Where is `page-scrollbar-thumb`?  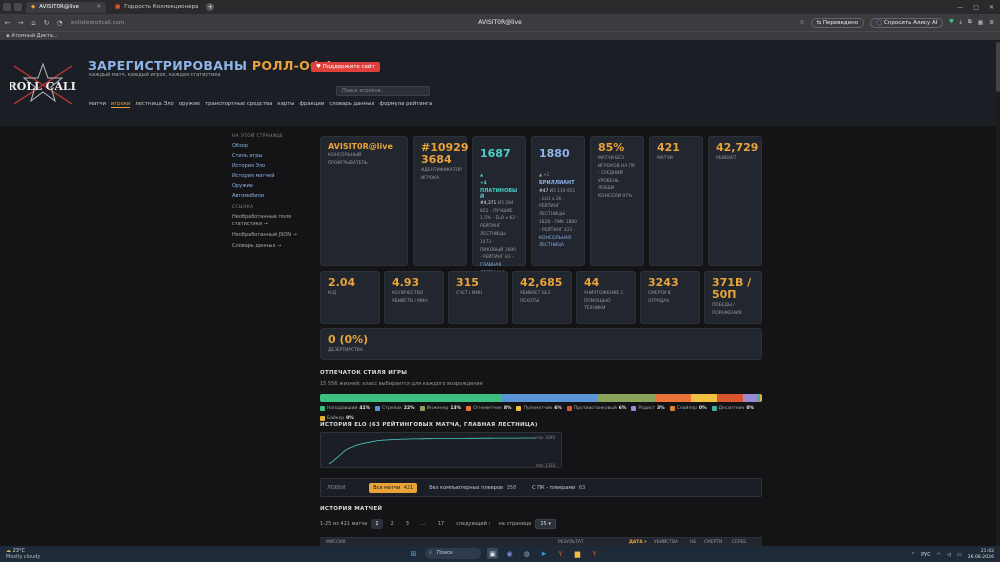
page-scrollbar-thumb is located at coordinates (998, 67).